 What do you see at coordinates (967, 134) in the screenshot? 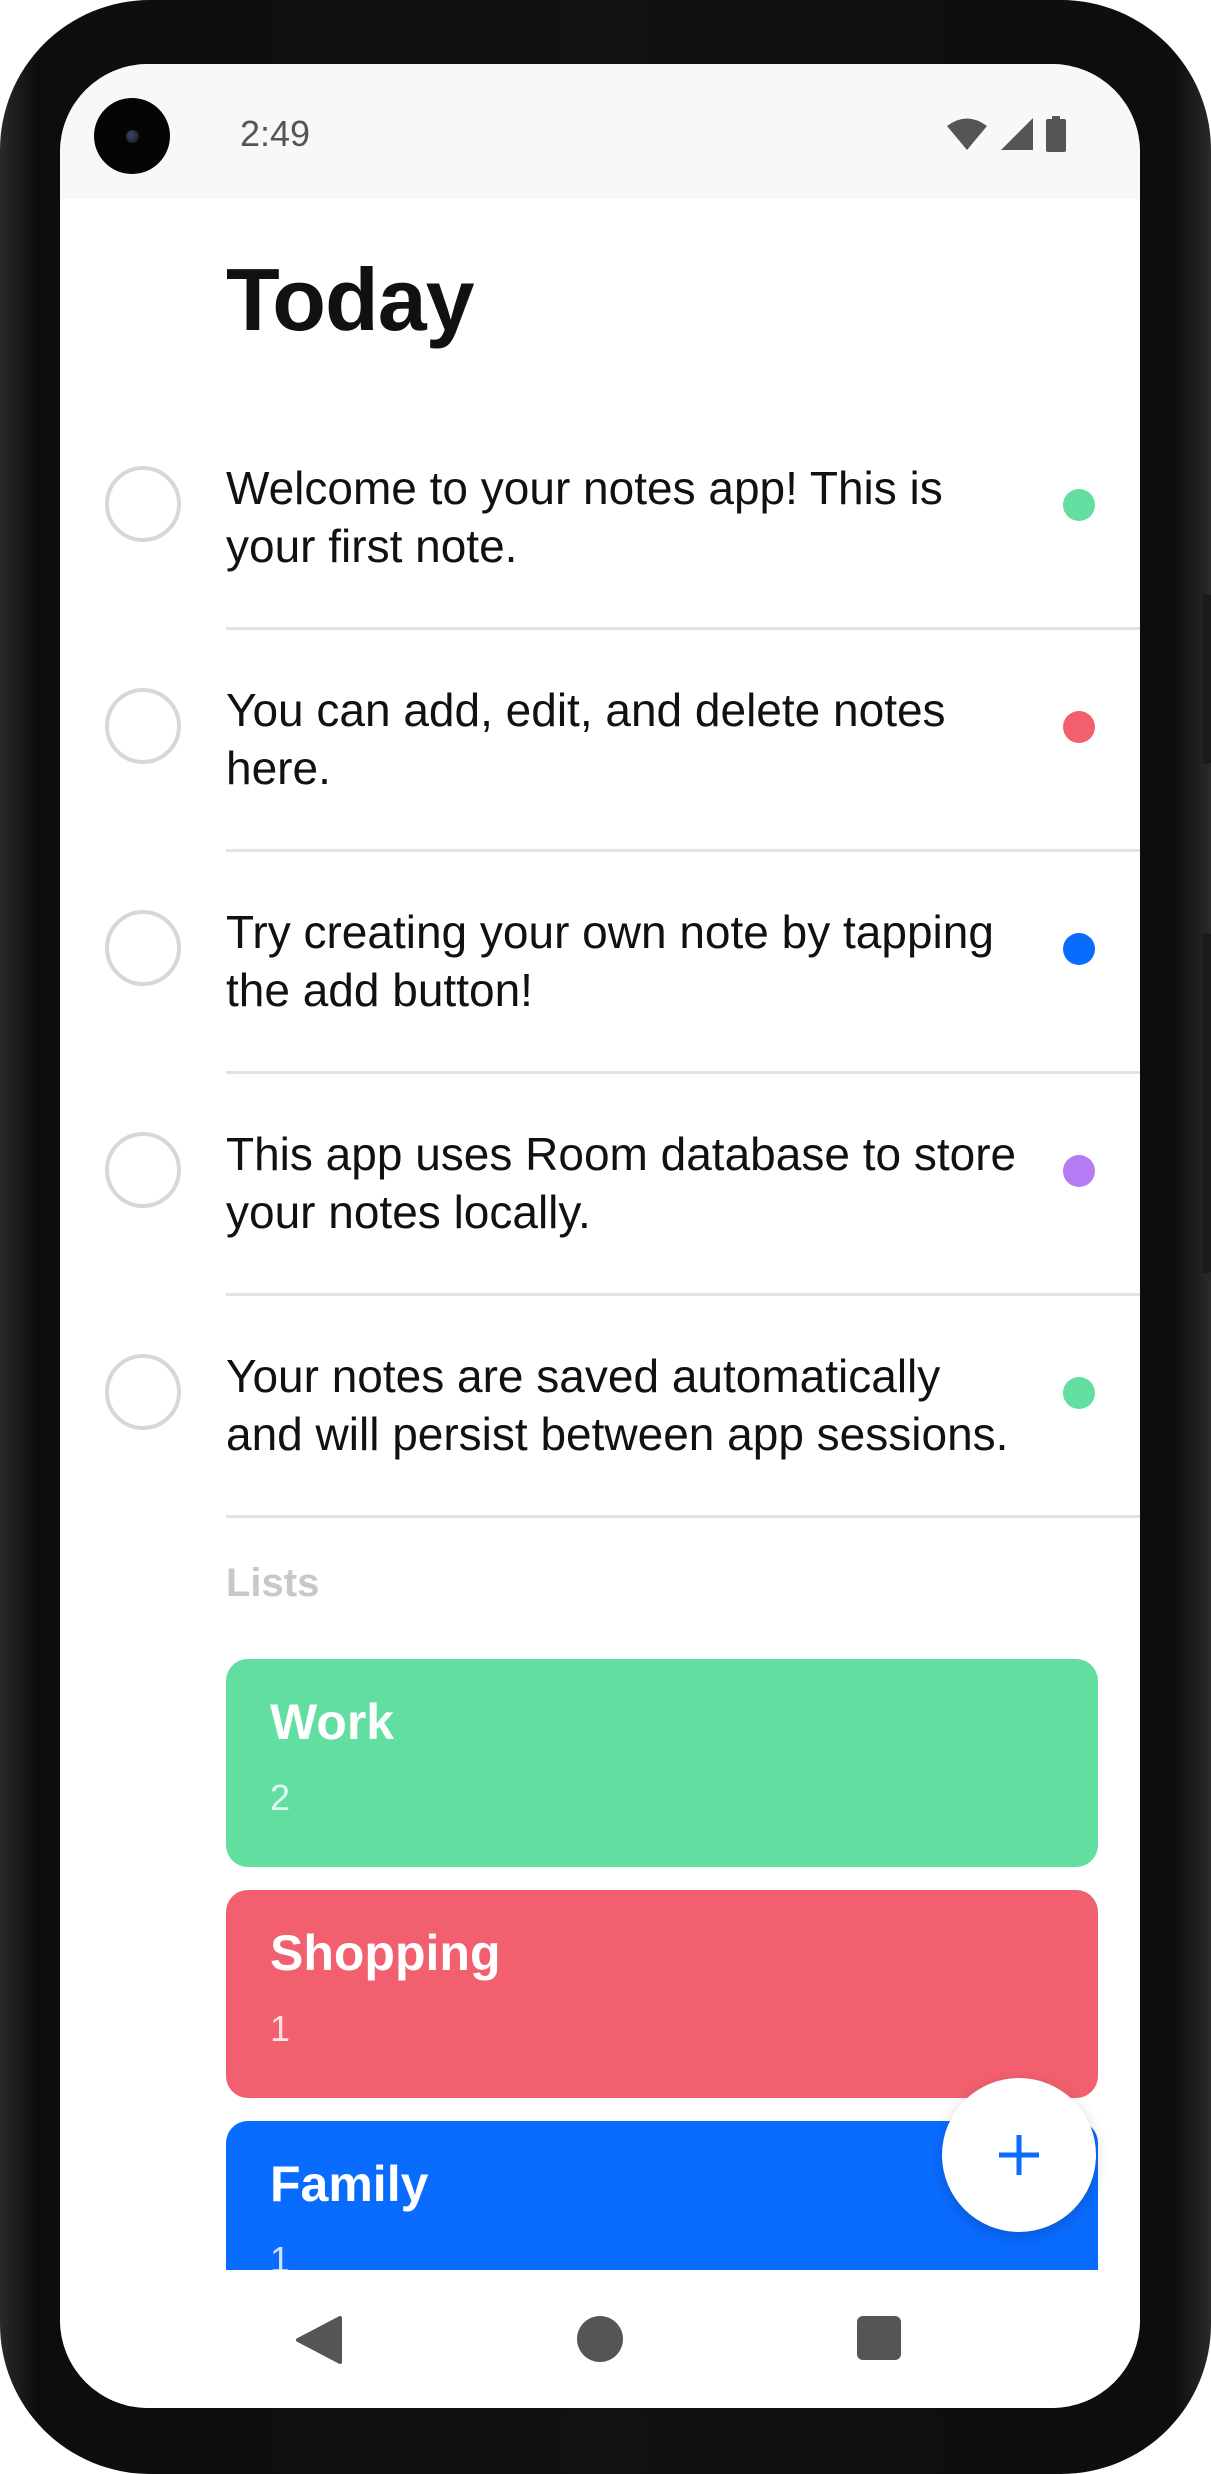
I see `wifi-icon` at bounding box center [967, 134].